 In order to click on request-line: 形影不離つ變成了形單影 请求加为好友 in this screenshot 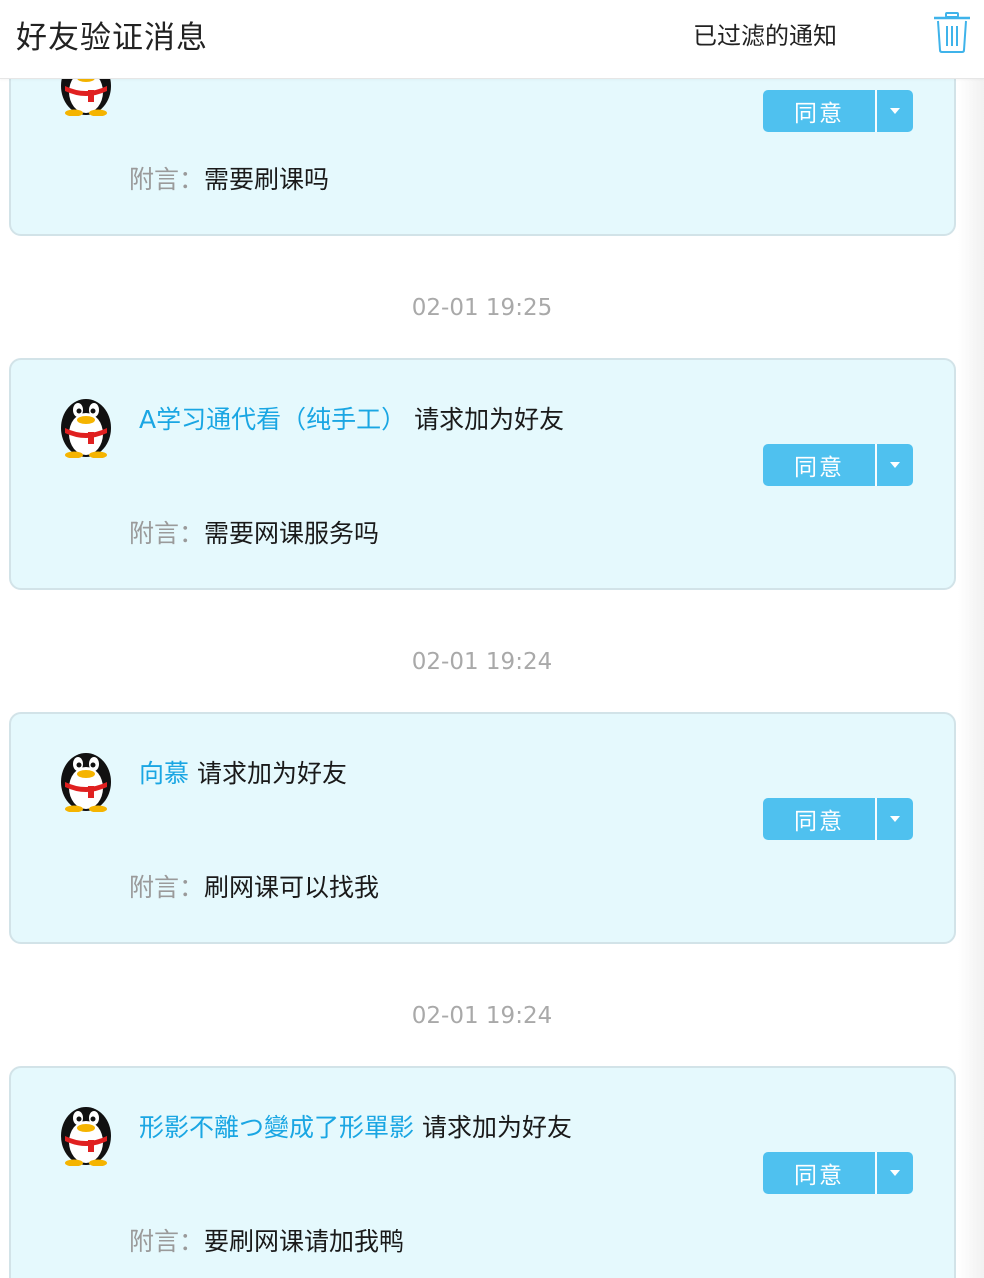, I will do `click(355, 1126)`.